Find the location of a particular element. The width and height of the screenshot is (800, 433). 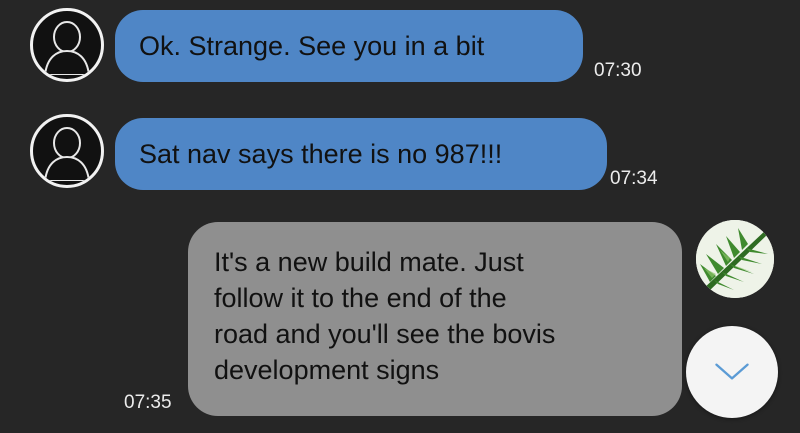

own-avatar is located at coordinates (735, 259).